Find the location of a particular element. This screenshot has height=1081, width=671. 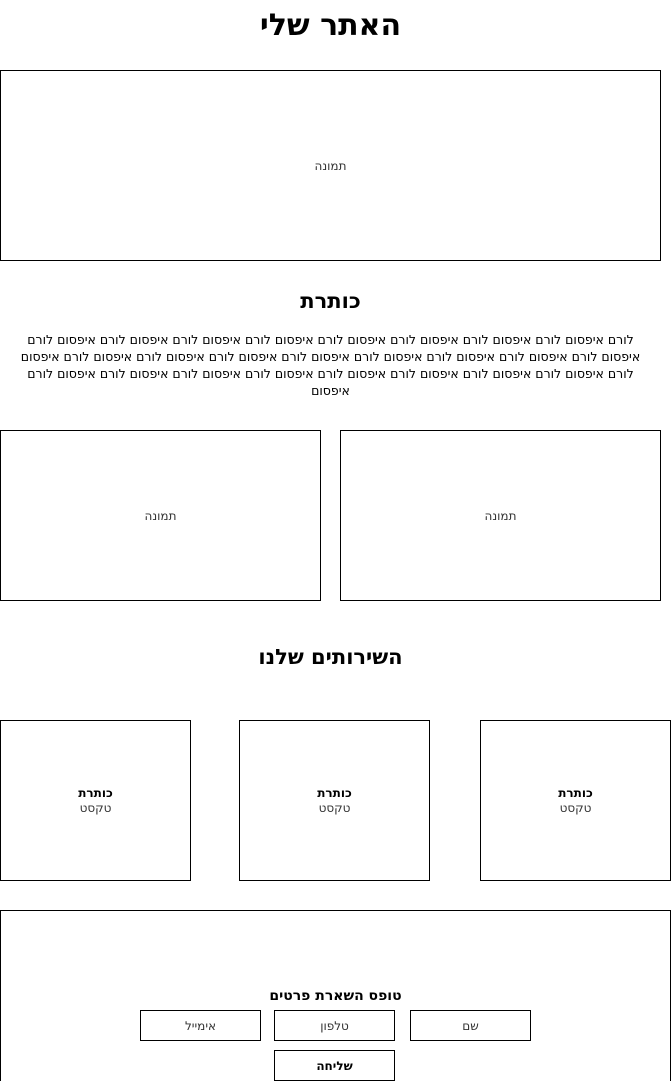

name-field: שם is located at coordinates (470, 1025).